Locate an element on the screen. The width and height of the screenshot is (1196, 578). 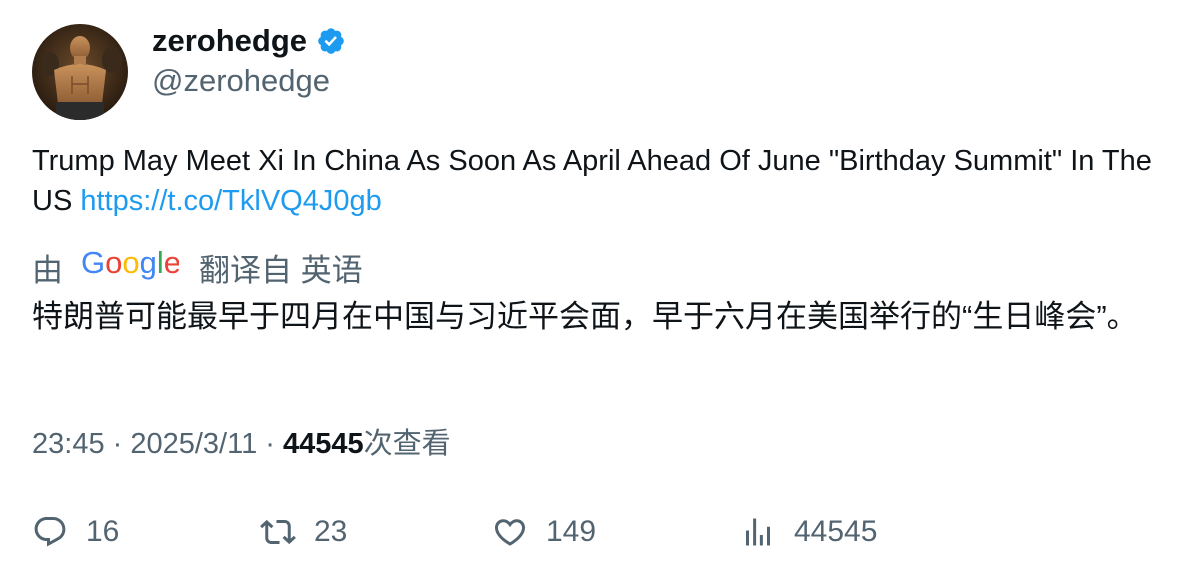
avatar is located at coordinates (80, 72).